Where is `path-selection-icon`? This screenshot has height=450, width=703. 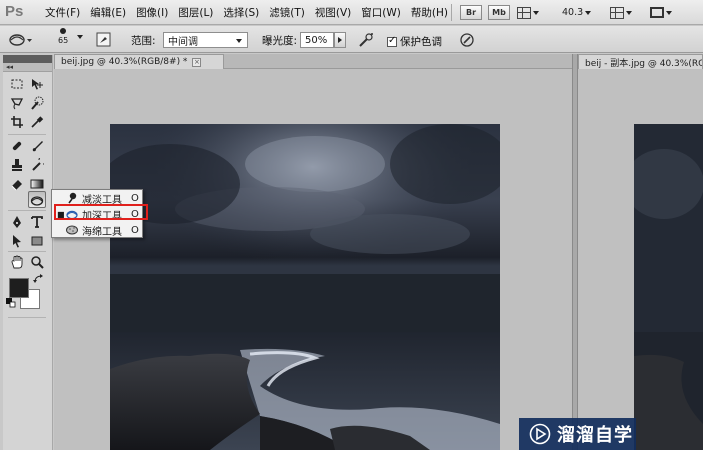
path-selection-icon is located at coordinates (17, 240).